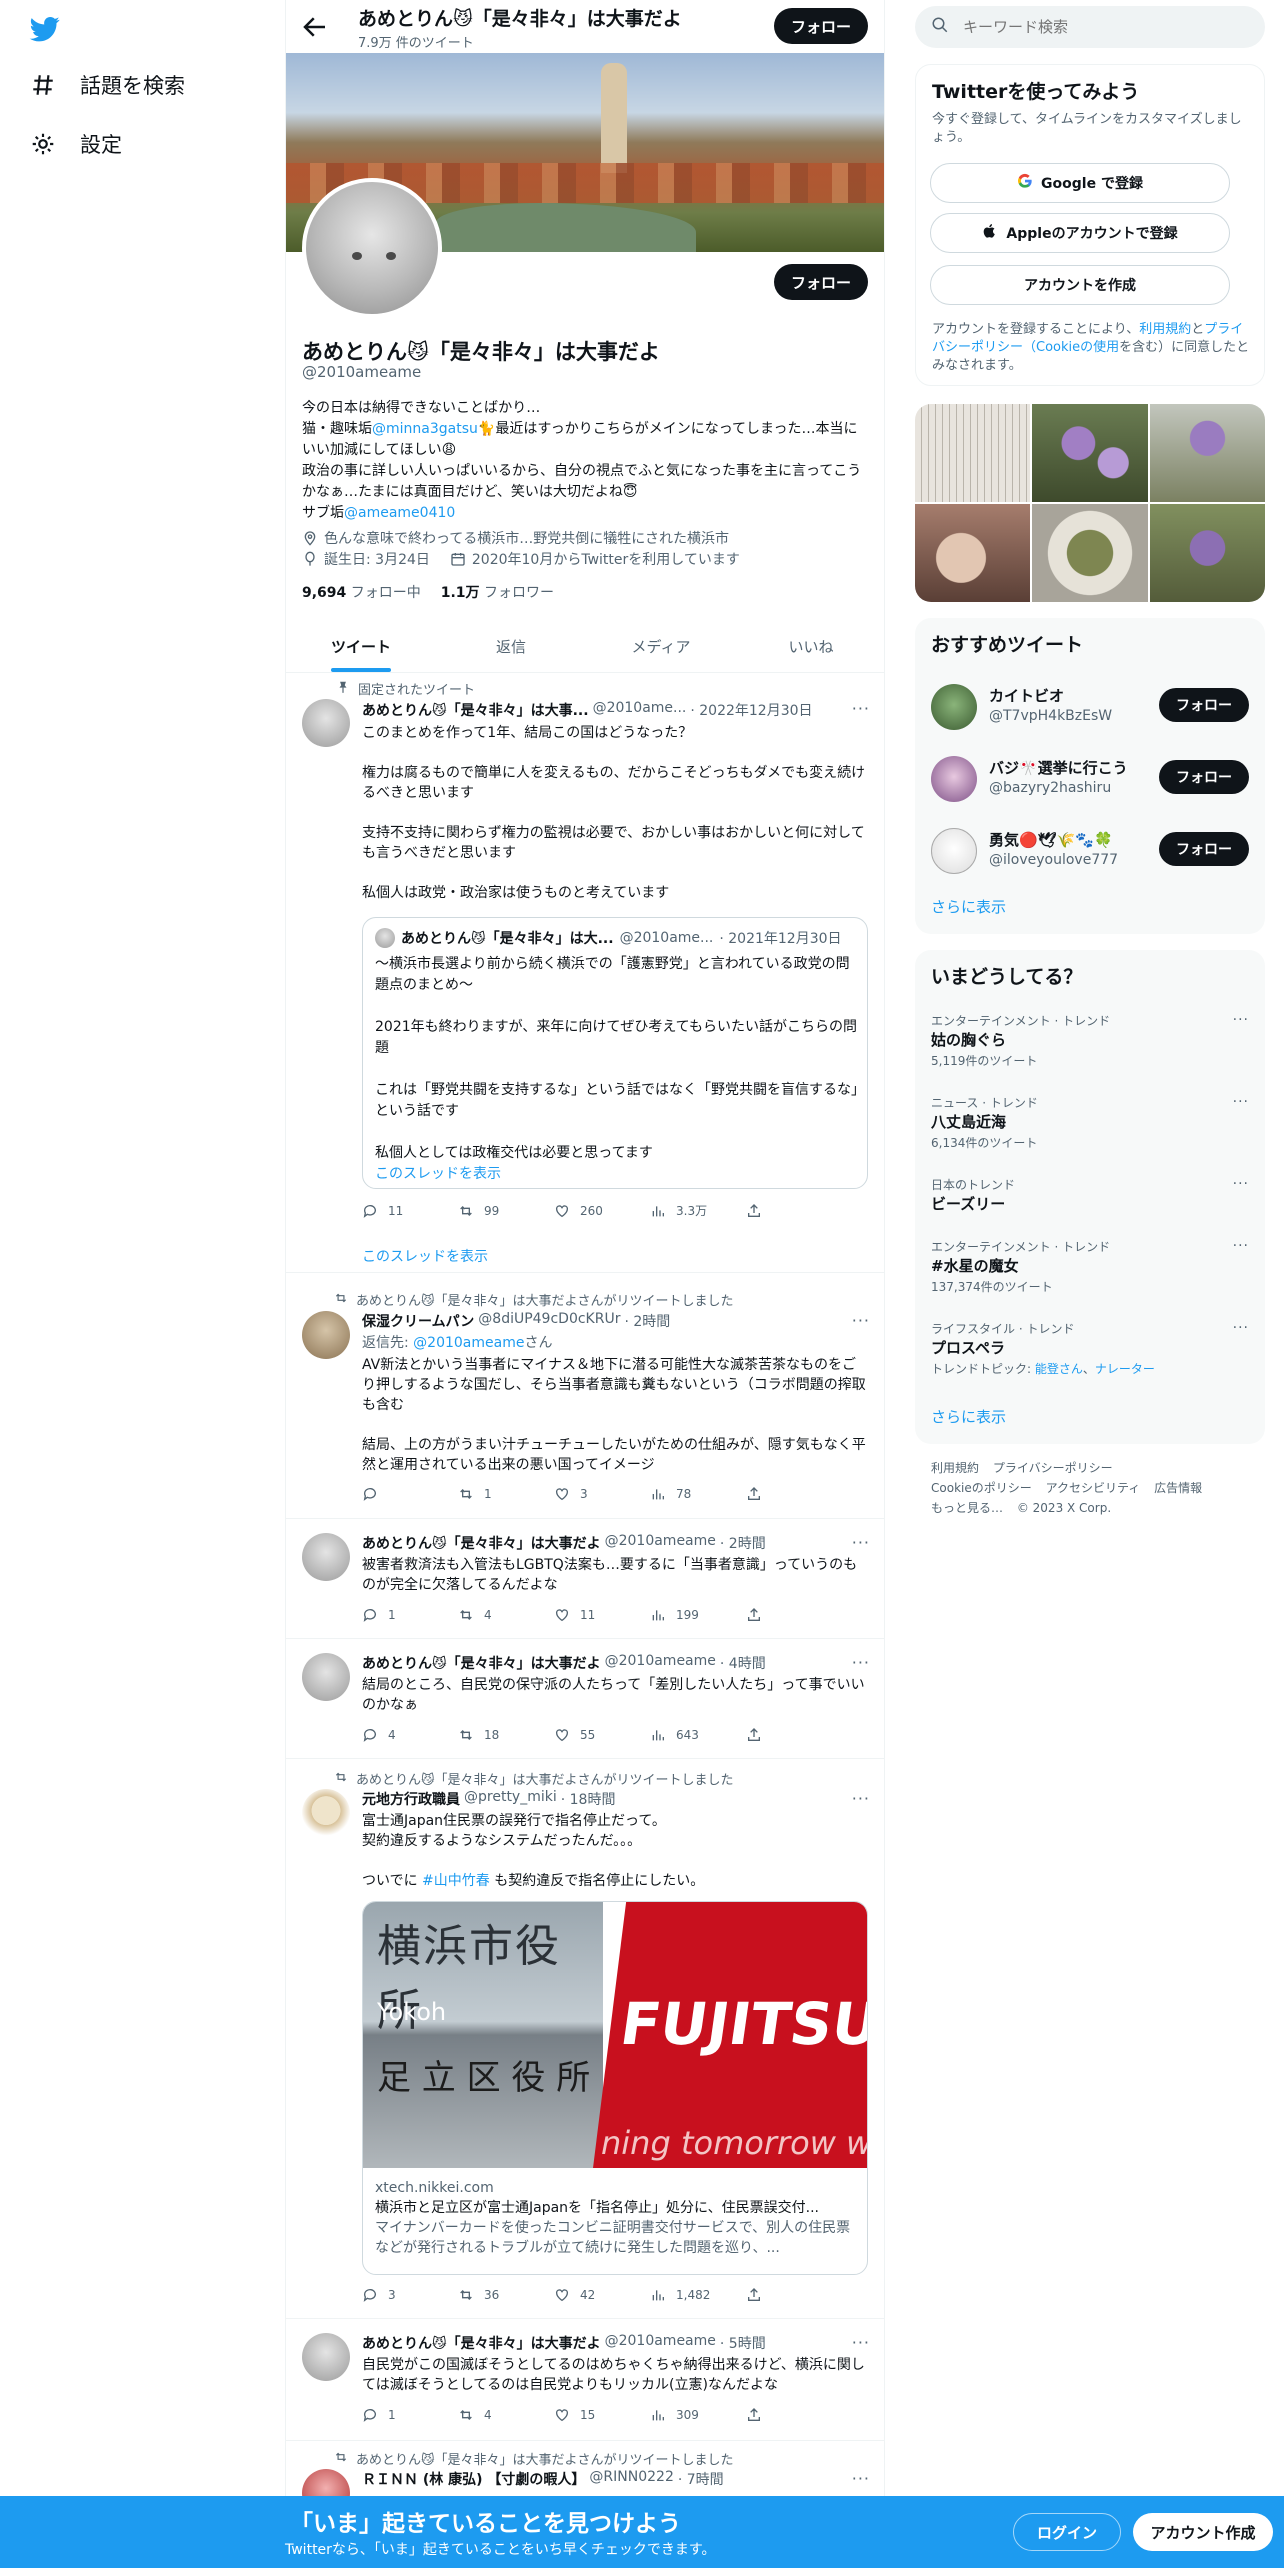 The width and height of the screenshot is (1284, 2568). Describe the element at coordinates (698, 1210) in the screenshot. I see `views-button: 3.3万` at that location.